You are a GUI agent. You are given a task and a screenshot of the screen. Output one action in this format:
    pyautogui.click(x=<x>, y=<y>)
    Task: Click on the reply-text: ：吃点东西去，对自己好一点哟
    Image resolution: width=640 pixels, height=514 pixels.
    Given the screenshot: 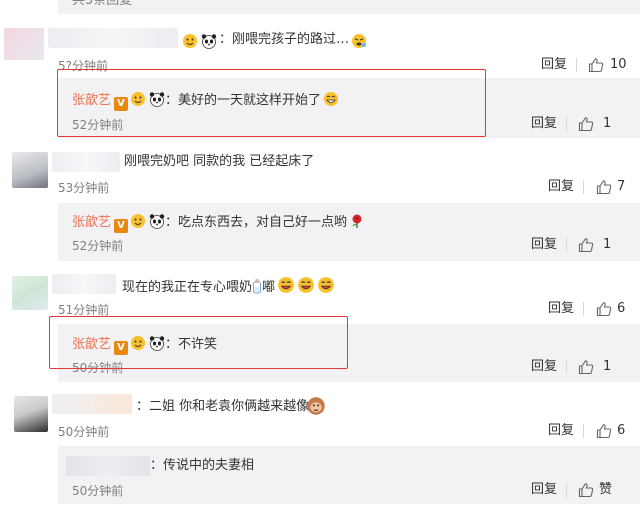 What is the action you would take?
    pyautogui.click(x=256, y=222)
    